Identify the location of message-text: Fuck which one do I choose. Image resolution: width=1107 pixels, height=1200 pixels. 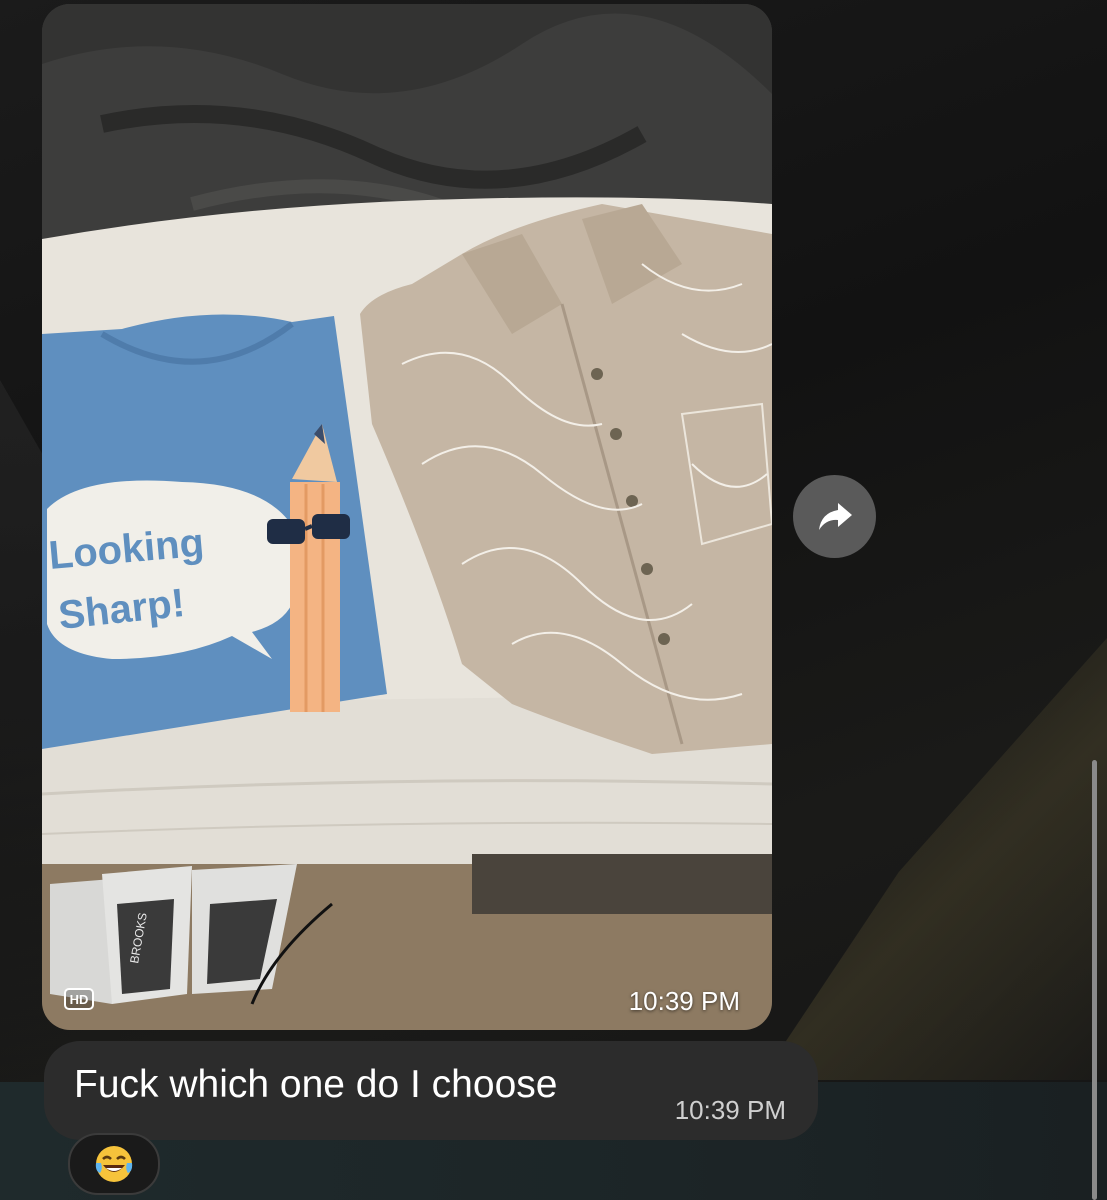
(316, 1084).